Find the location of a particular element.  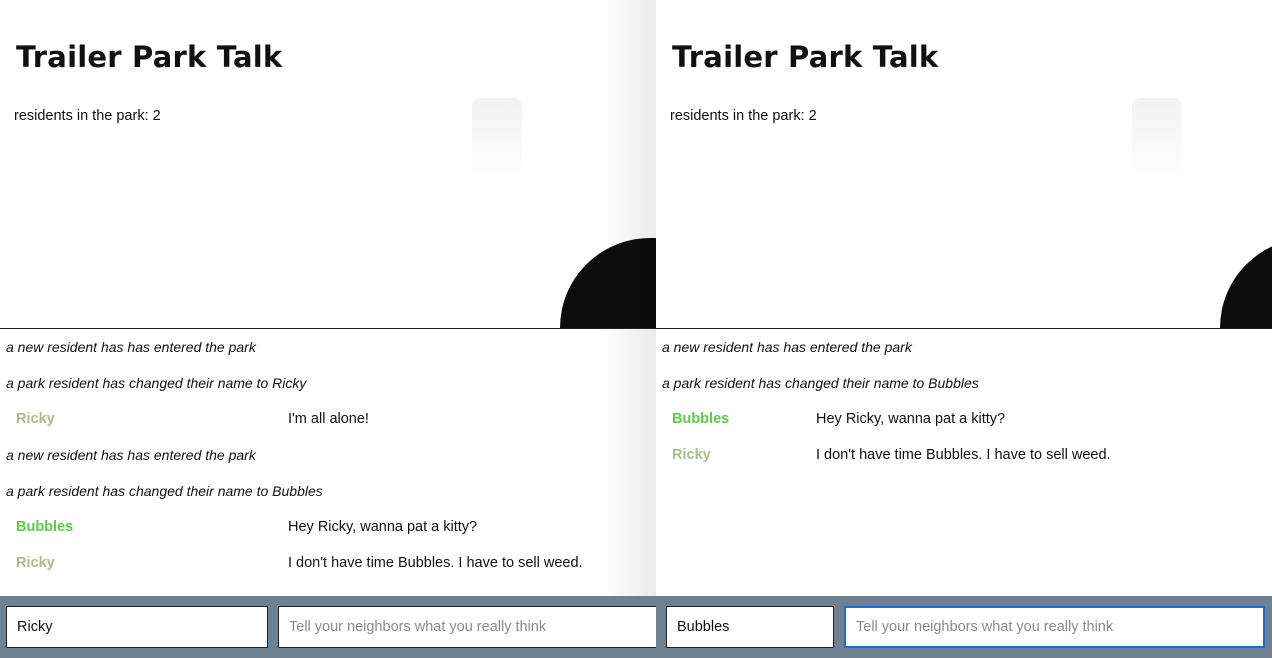

message-text: I'm all alone! is located at coordinates (328, 419).